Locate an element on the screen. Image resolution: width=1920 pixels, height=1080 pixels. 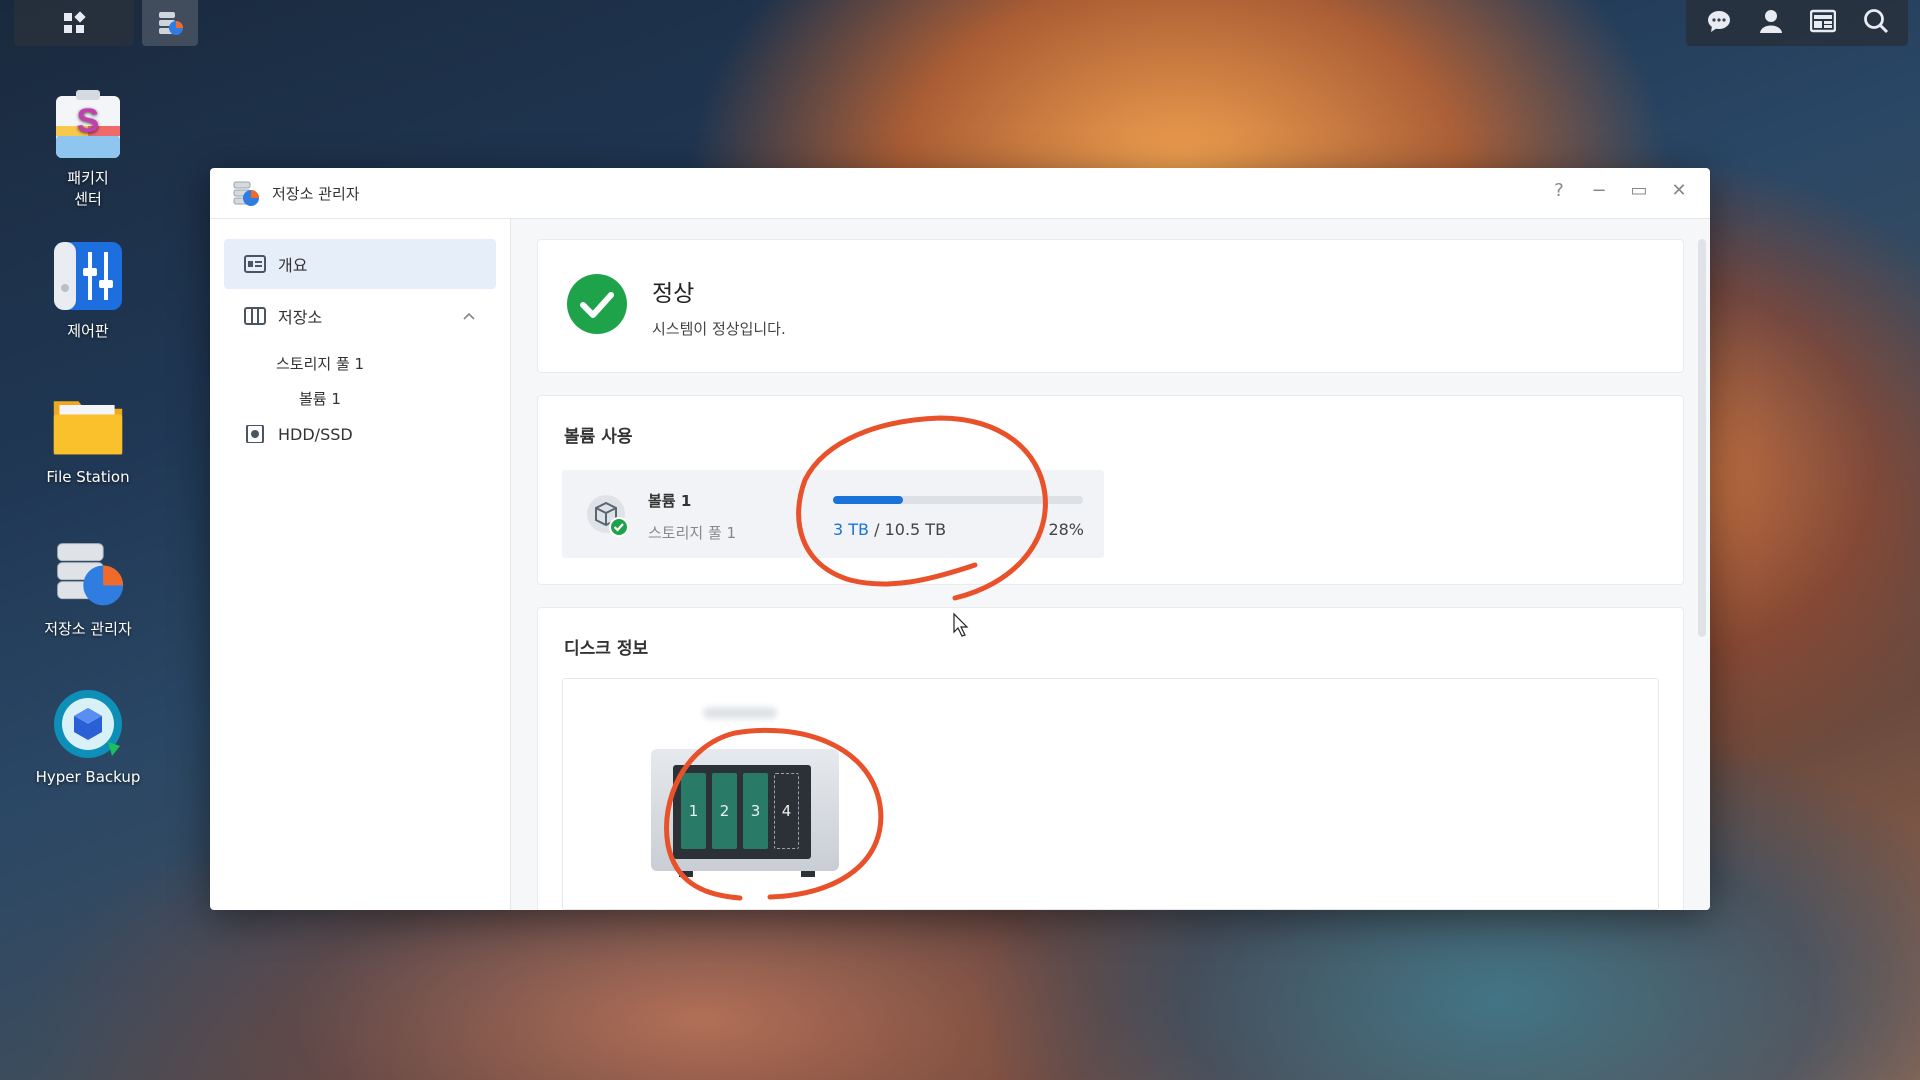
scrollbar is located at coordinates (1702, 438).